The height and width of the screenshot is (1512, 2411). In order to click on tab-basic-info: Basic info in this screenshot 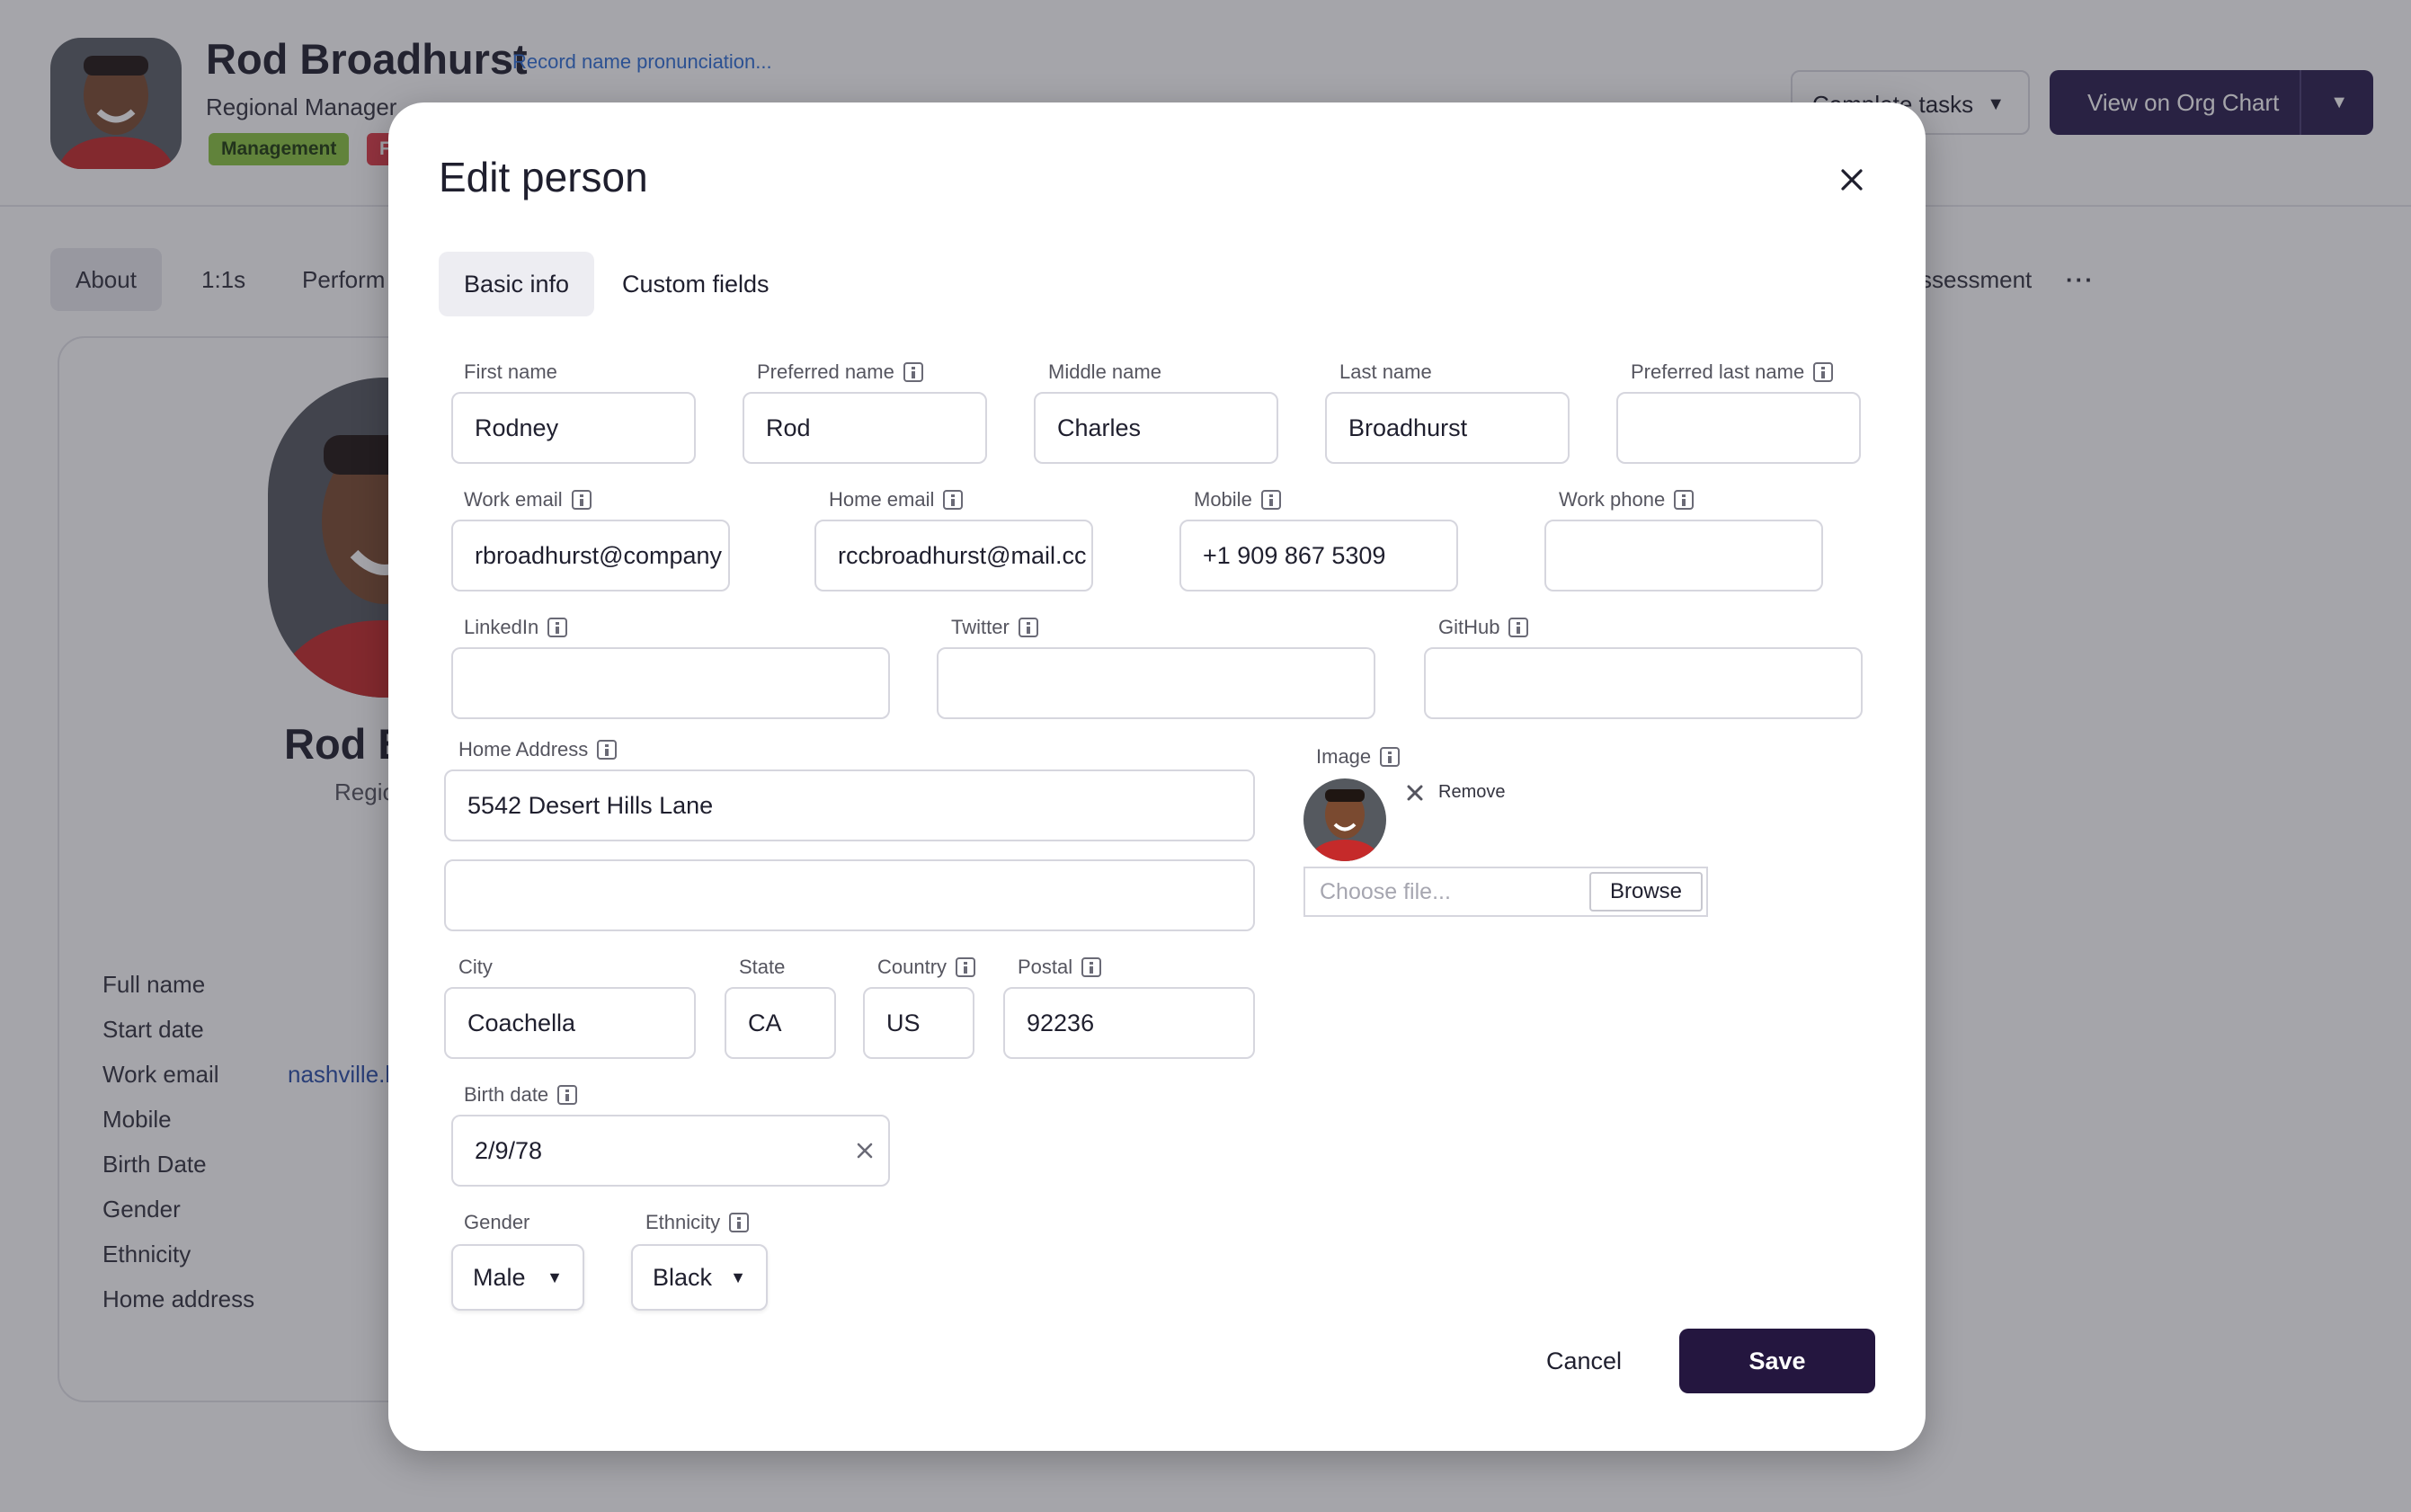, I will do `click(517, 284)`.